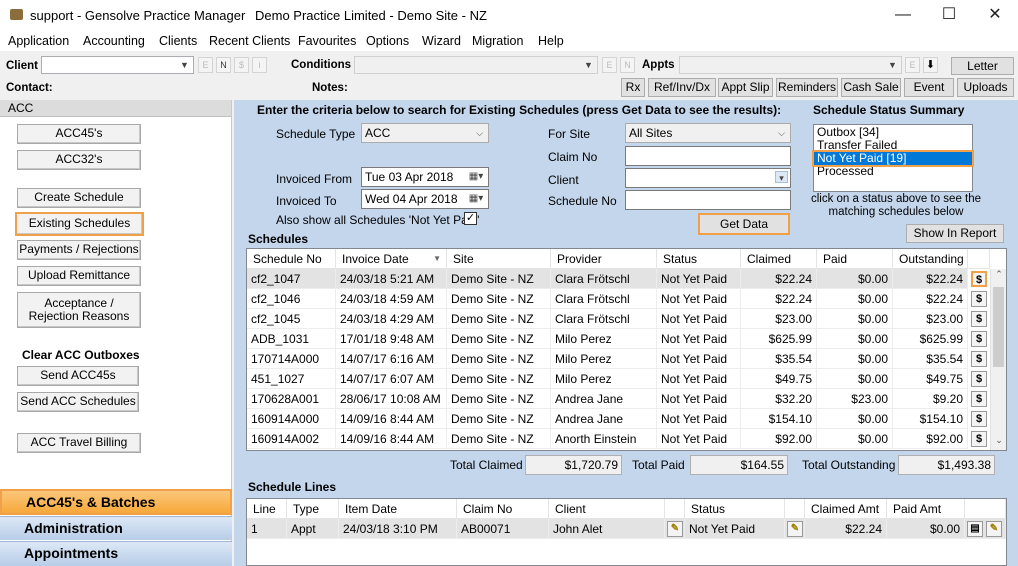  Describe the element at coordinates (79, 134) in the screenshot. I see `acc45s-button: ACC45's` at that location.